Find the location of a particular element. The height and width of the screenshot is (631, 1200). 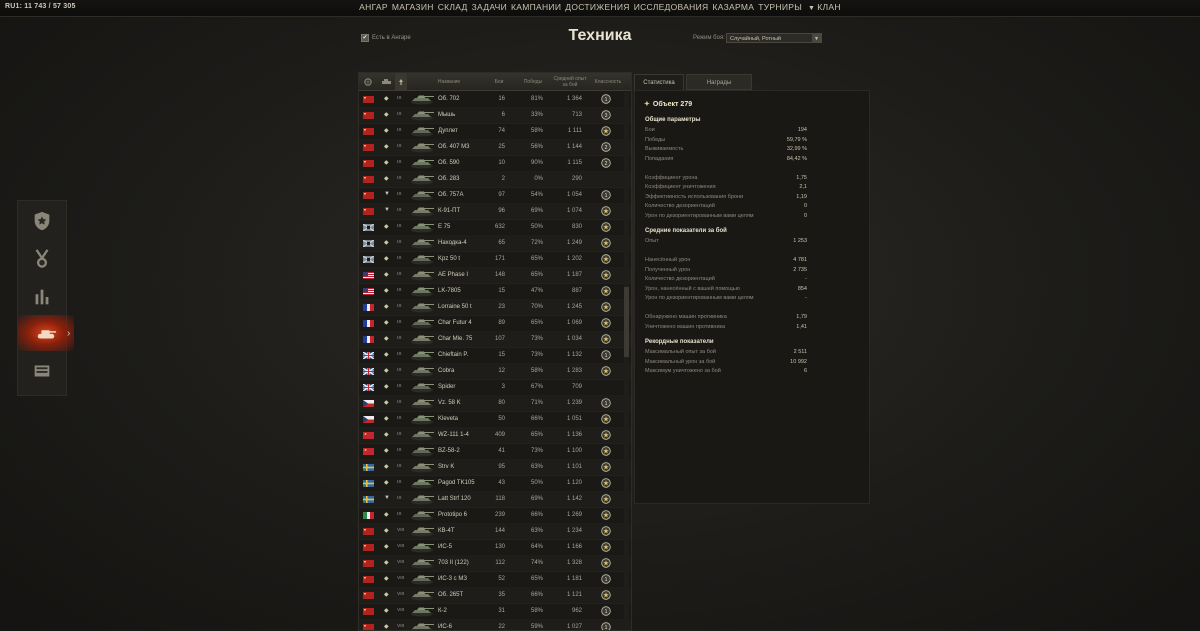

battles-value: 10 is located at coordinates (501, 163).